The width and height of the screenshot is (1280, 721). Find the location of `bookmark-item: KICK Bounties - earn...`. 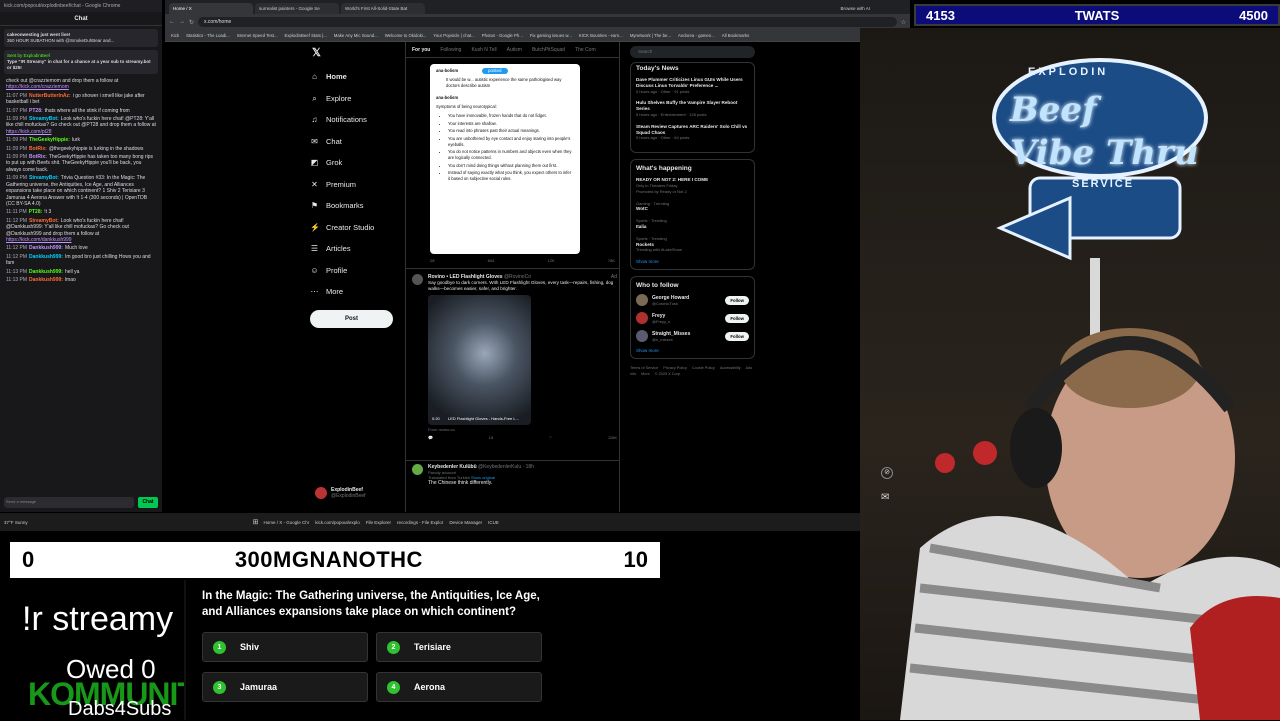

bookmark-item: KICK Bounties - earn... is located at coordinates (601, 35).